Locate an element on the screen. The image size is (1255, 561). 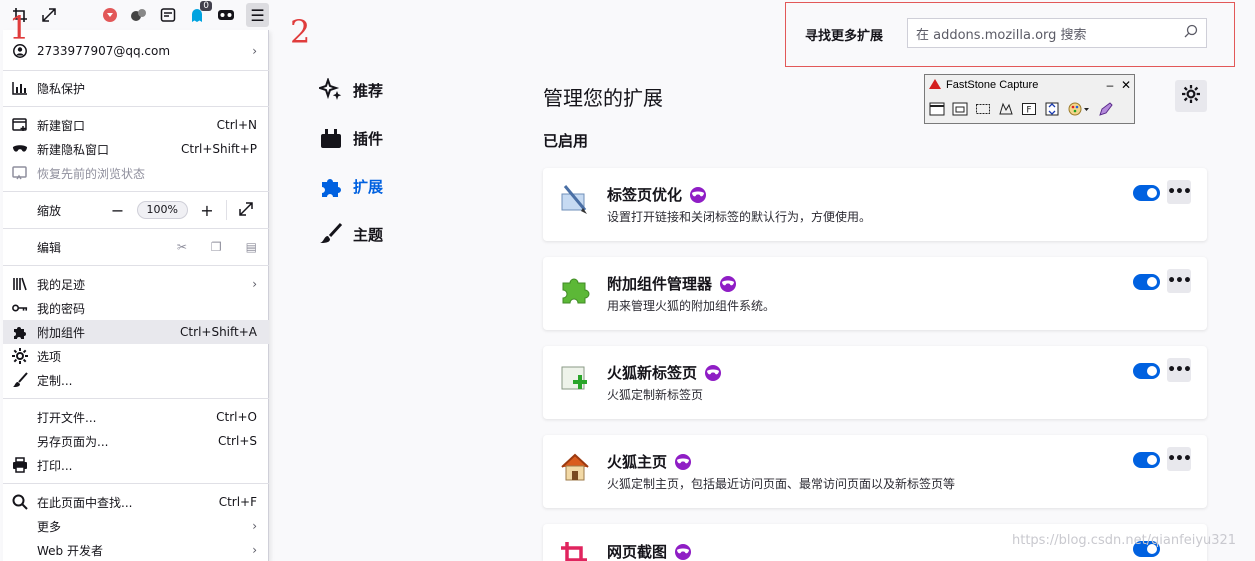
house-icon is located at coordinates (575, 467).